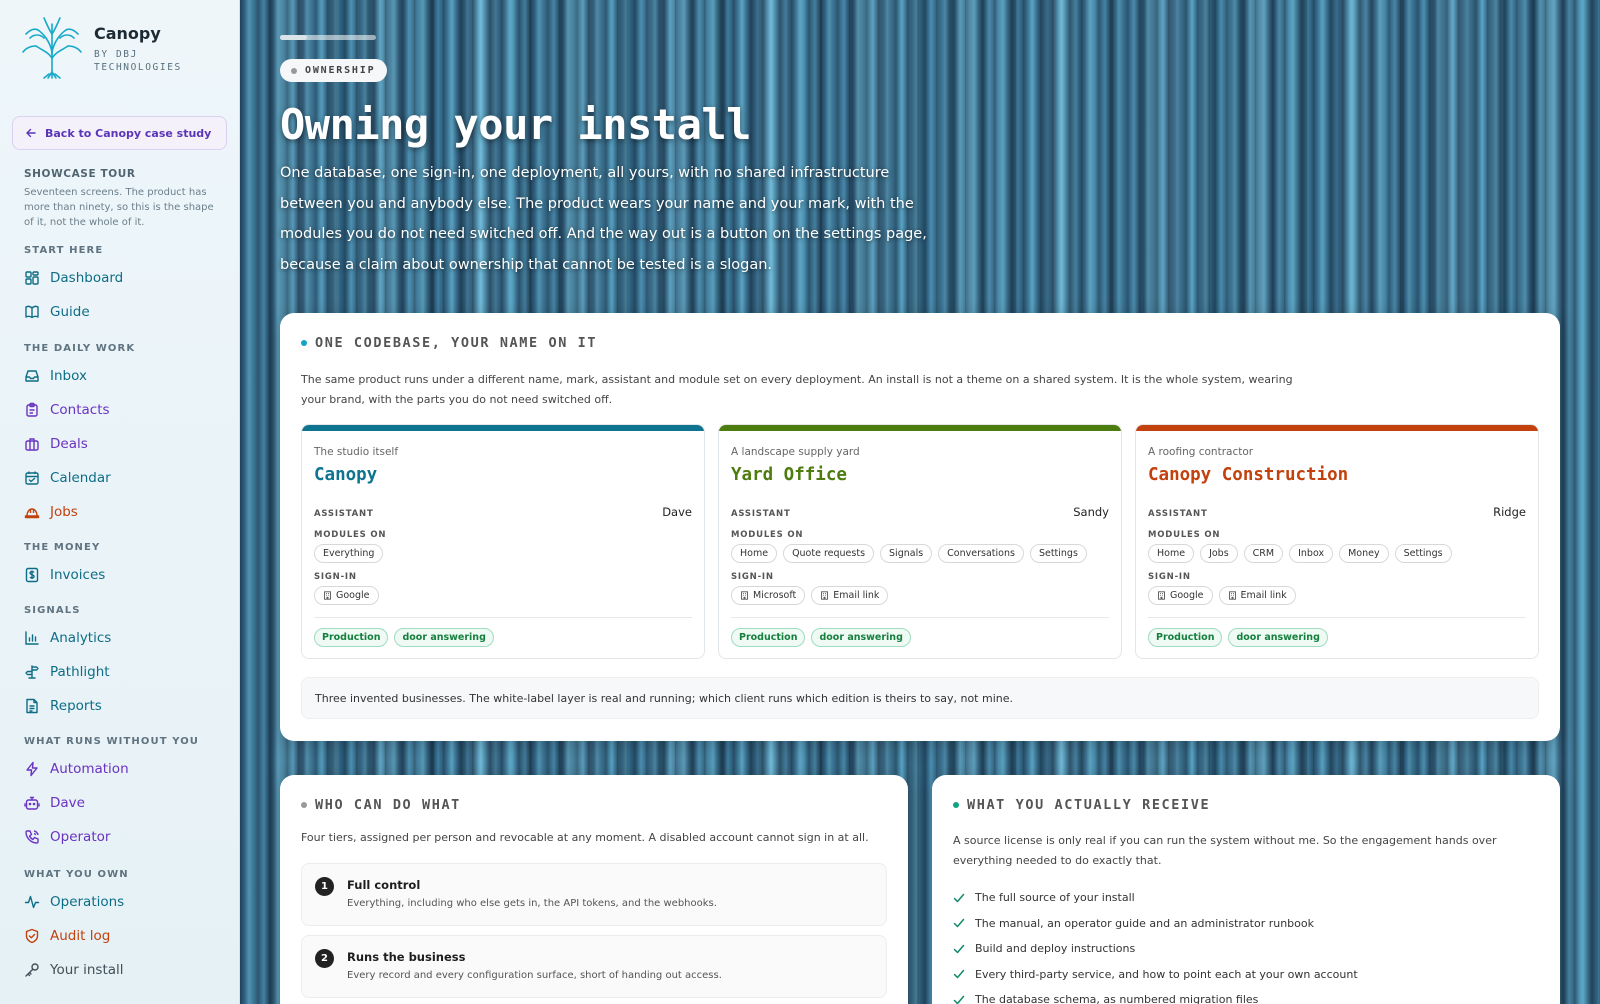  I want to click on sidebar-item-label: Dashboard, so click(87, 278).